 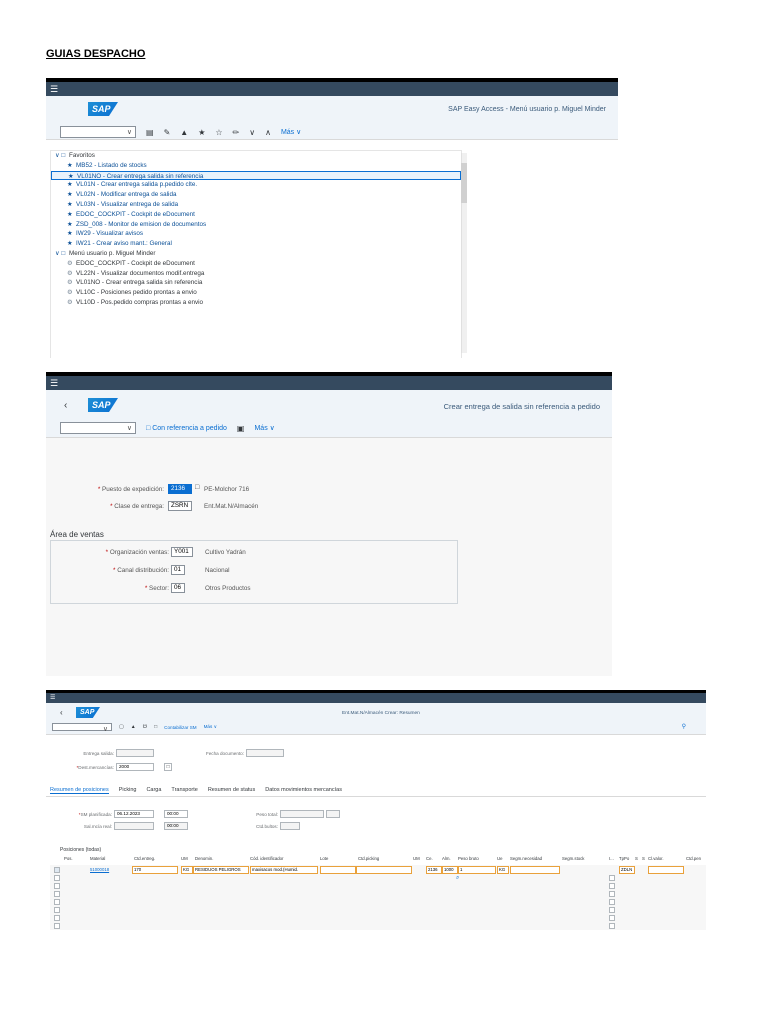 What do you see at coordinates (290, 826) in the screenshot?
I see `bultos-field` at bounding box center [290, 826].